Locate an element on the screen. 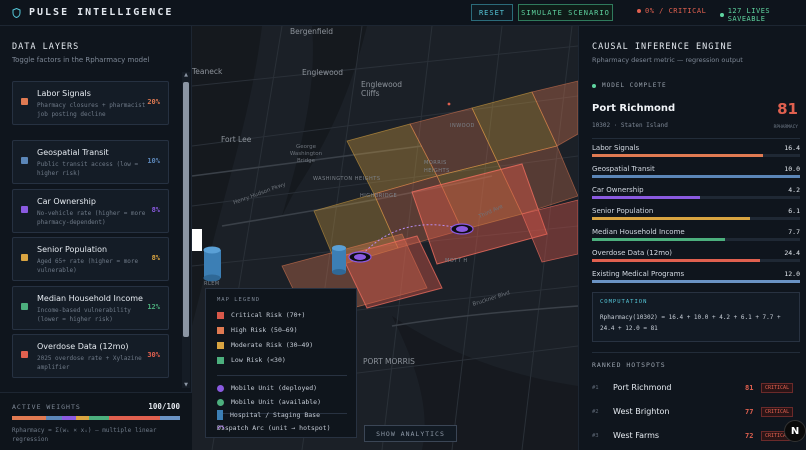 The width and height of the screenshot is (806, 450). risk-score-label: RPHARMACY is located at coordinates (785, 127).